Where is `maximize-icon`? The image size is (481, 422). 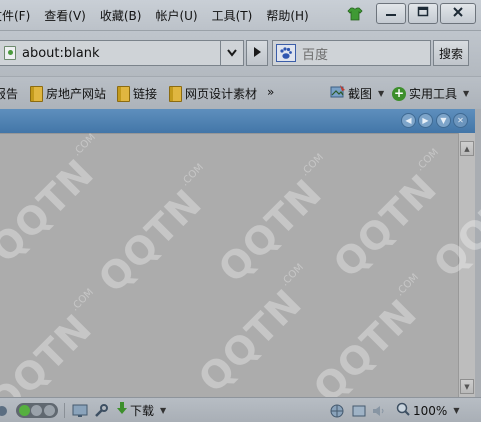
maximize-icon is located at coordinates (423, 13).